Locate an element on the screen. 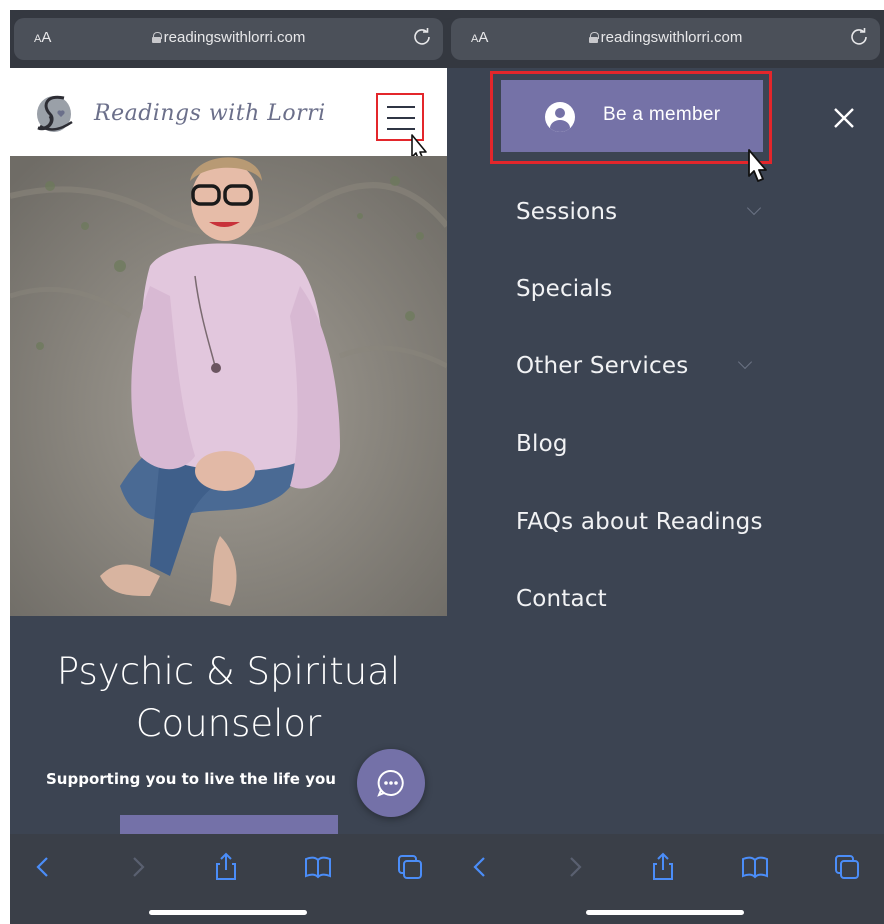 This screenshot has width=884, height=924. menu-item-label: Specials is located at coordinates (564, 289).